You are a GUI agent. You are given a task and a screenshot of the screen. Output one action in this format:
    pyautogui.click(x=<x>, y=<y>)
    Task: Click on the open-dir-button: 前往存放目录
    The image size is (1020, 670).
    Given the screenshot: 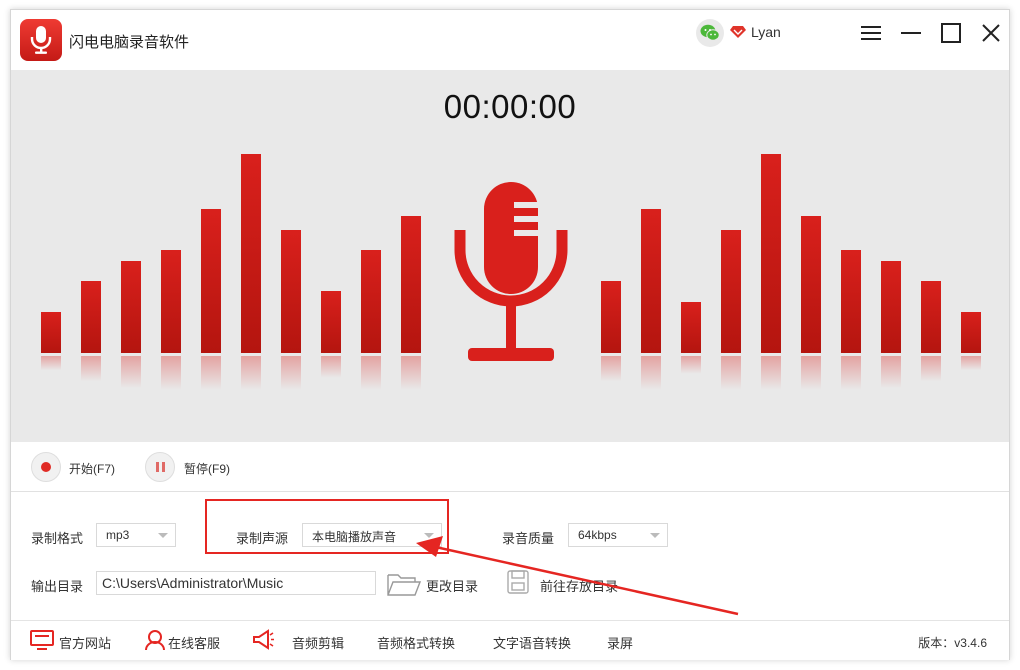 What is the action you would take?
    pyautogui.click(x=579, y=585)
    